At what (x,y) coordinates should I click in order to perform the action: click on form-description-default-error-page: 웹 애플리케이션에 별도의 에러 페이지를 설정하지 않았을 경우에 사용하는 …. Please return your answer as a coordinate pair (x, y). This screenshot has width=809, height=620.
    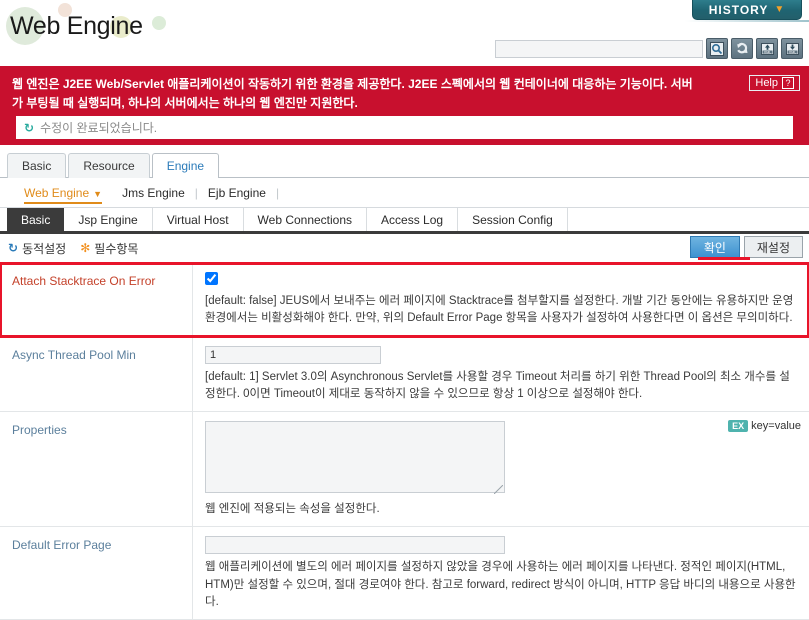
    Looking at the image, I should click on (500, 584).